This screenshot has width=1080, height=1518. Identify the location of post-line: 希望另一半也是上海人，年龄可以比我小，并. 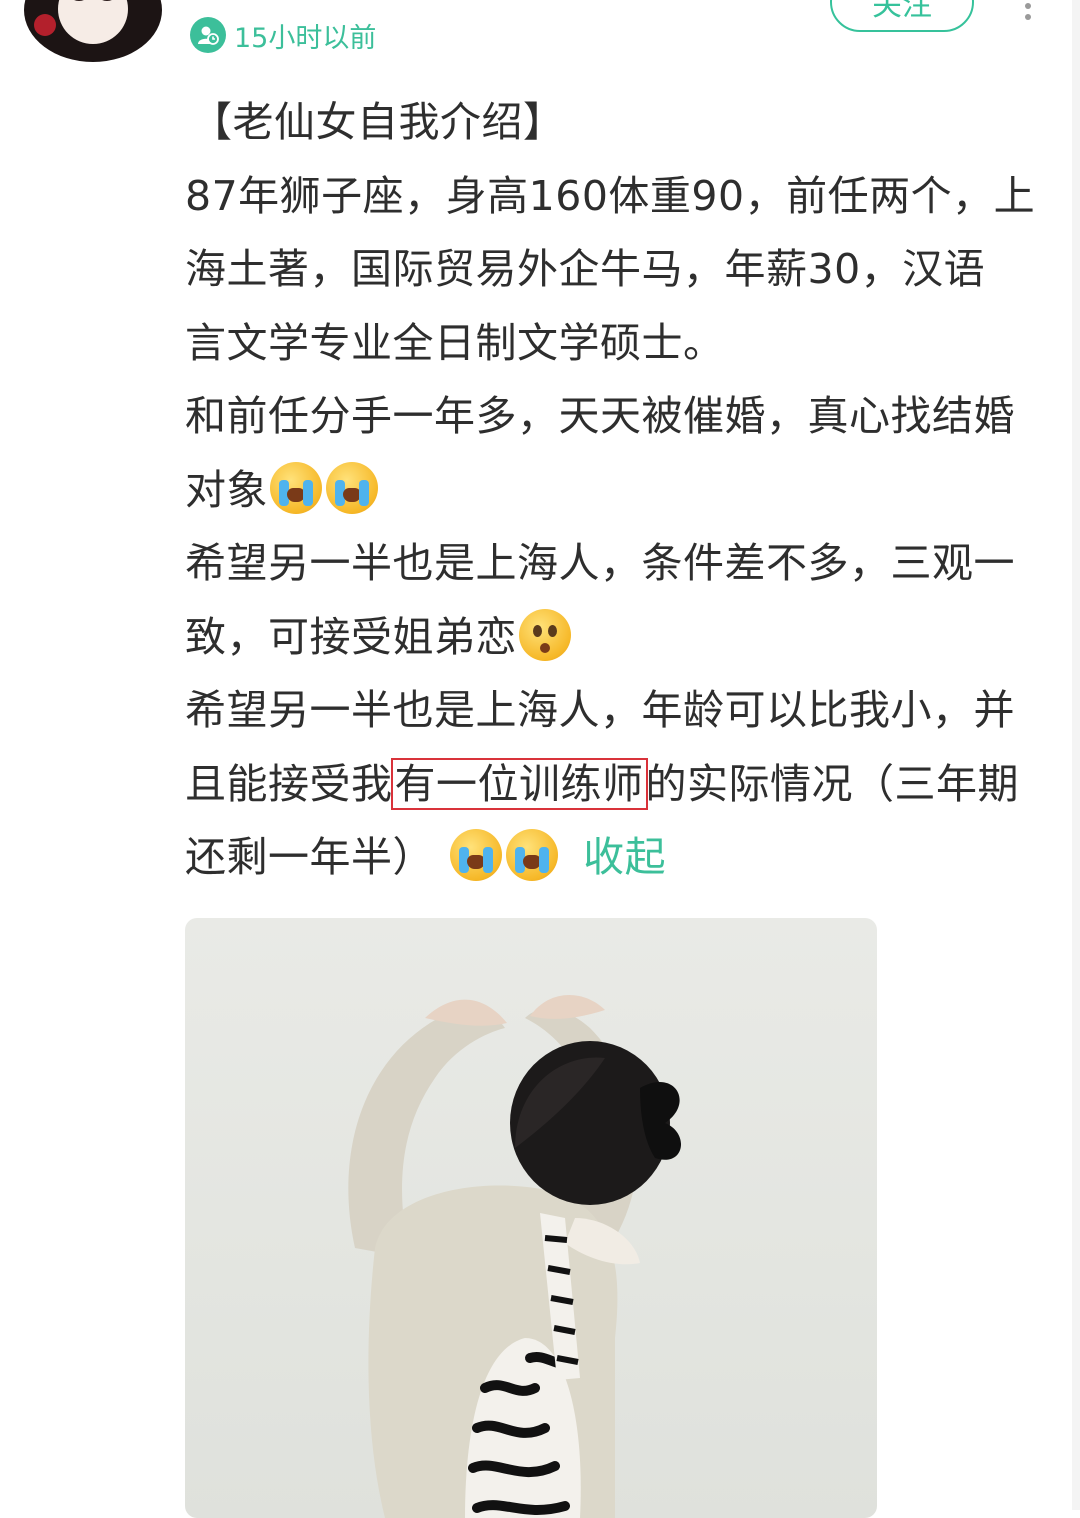
(600, 710).